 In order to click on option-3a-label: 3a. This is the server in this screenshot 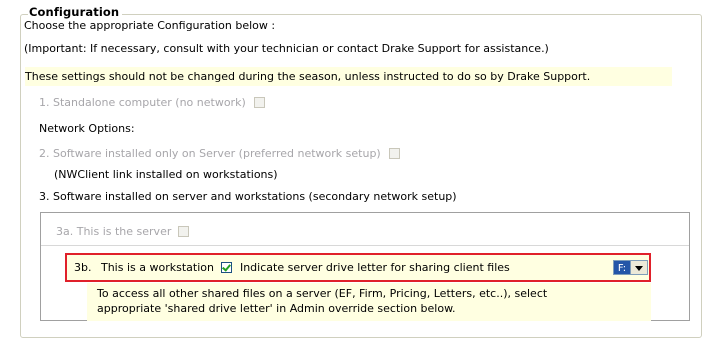, I will do `click(114, 231)`.